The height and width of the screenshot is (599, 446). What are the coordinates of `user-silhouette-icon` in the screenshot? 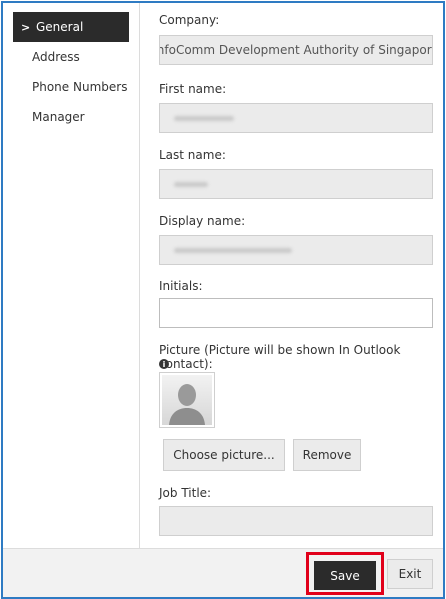 It's located at (187, 400).